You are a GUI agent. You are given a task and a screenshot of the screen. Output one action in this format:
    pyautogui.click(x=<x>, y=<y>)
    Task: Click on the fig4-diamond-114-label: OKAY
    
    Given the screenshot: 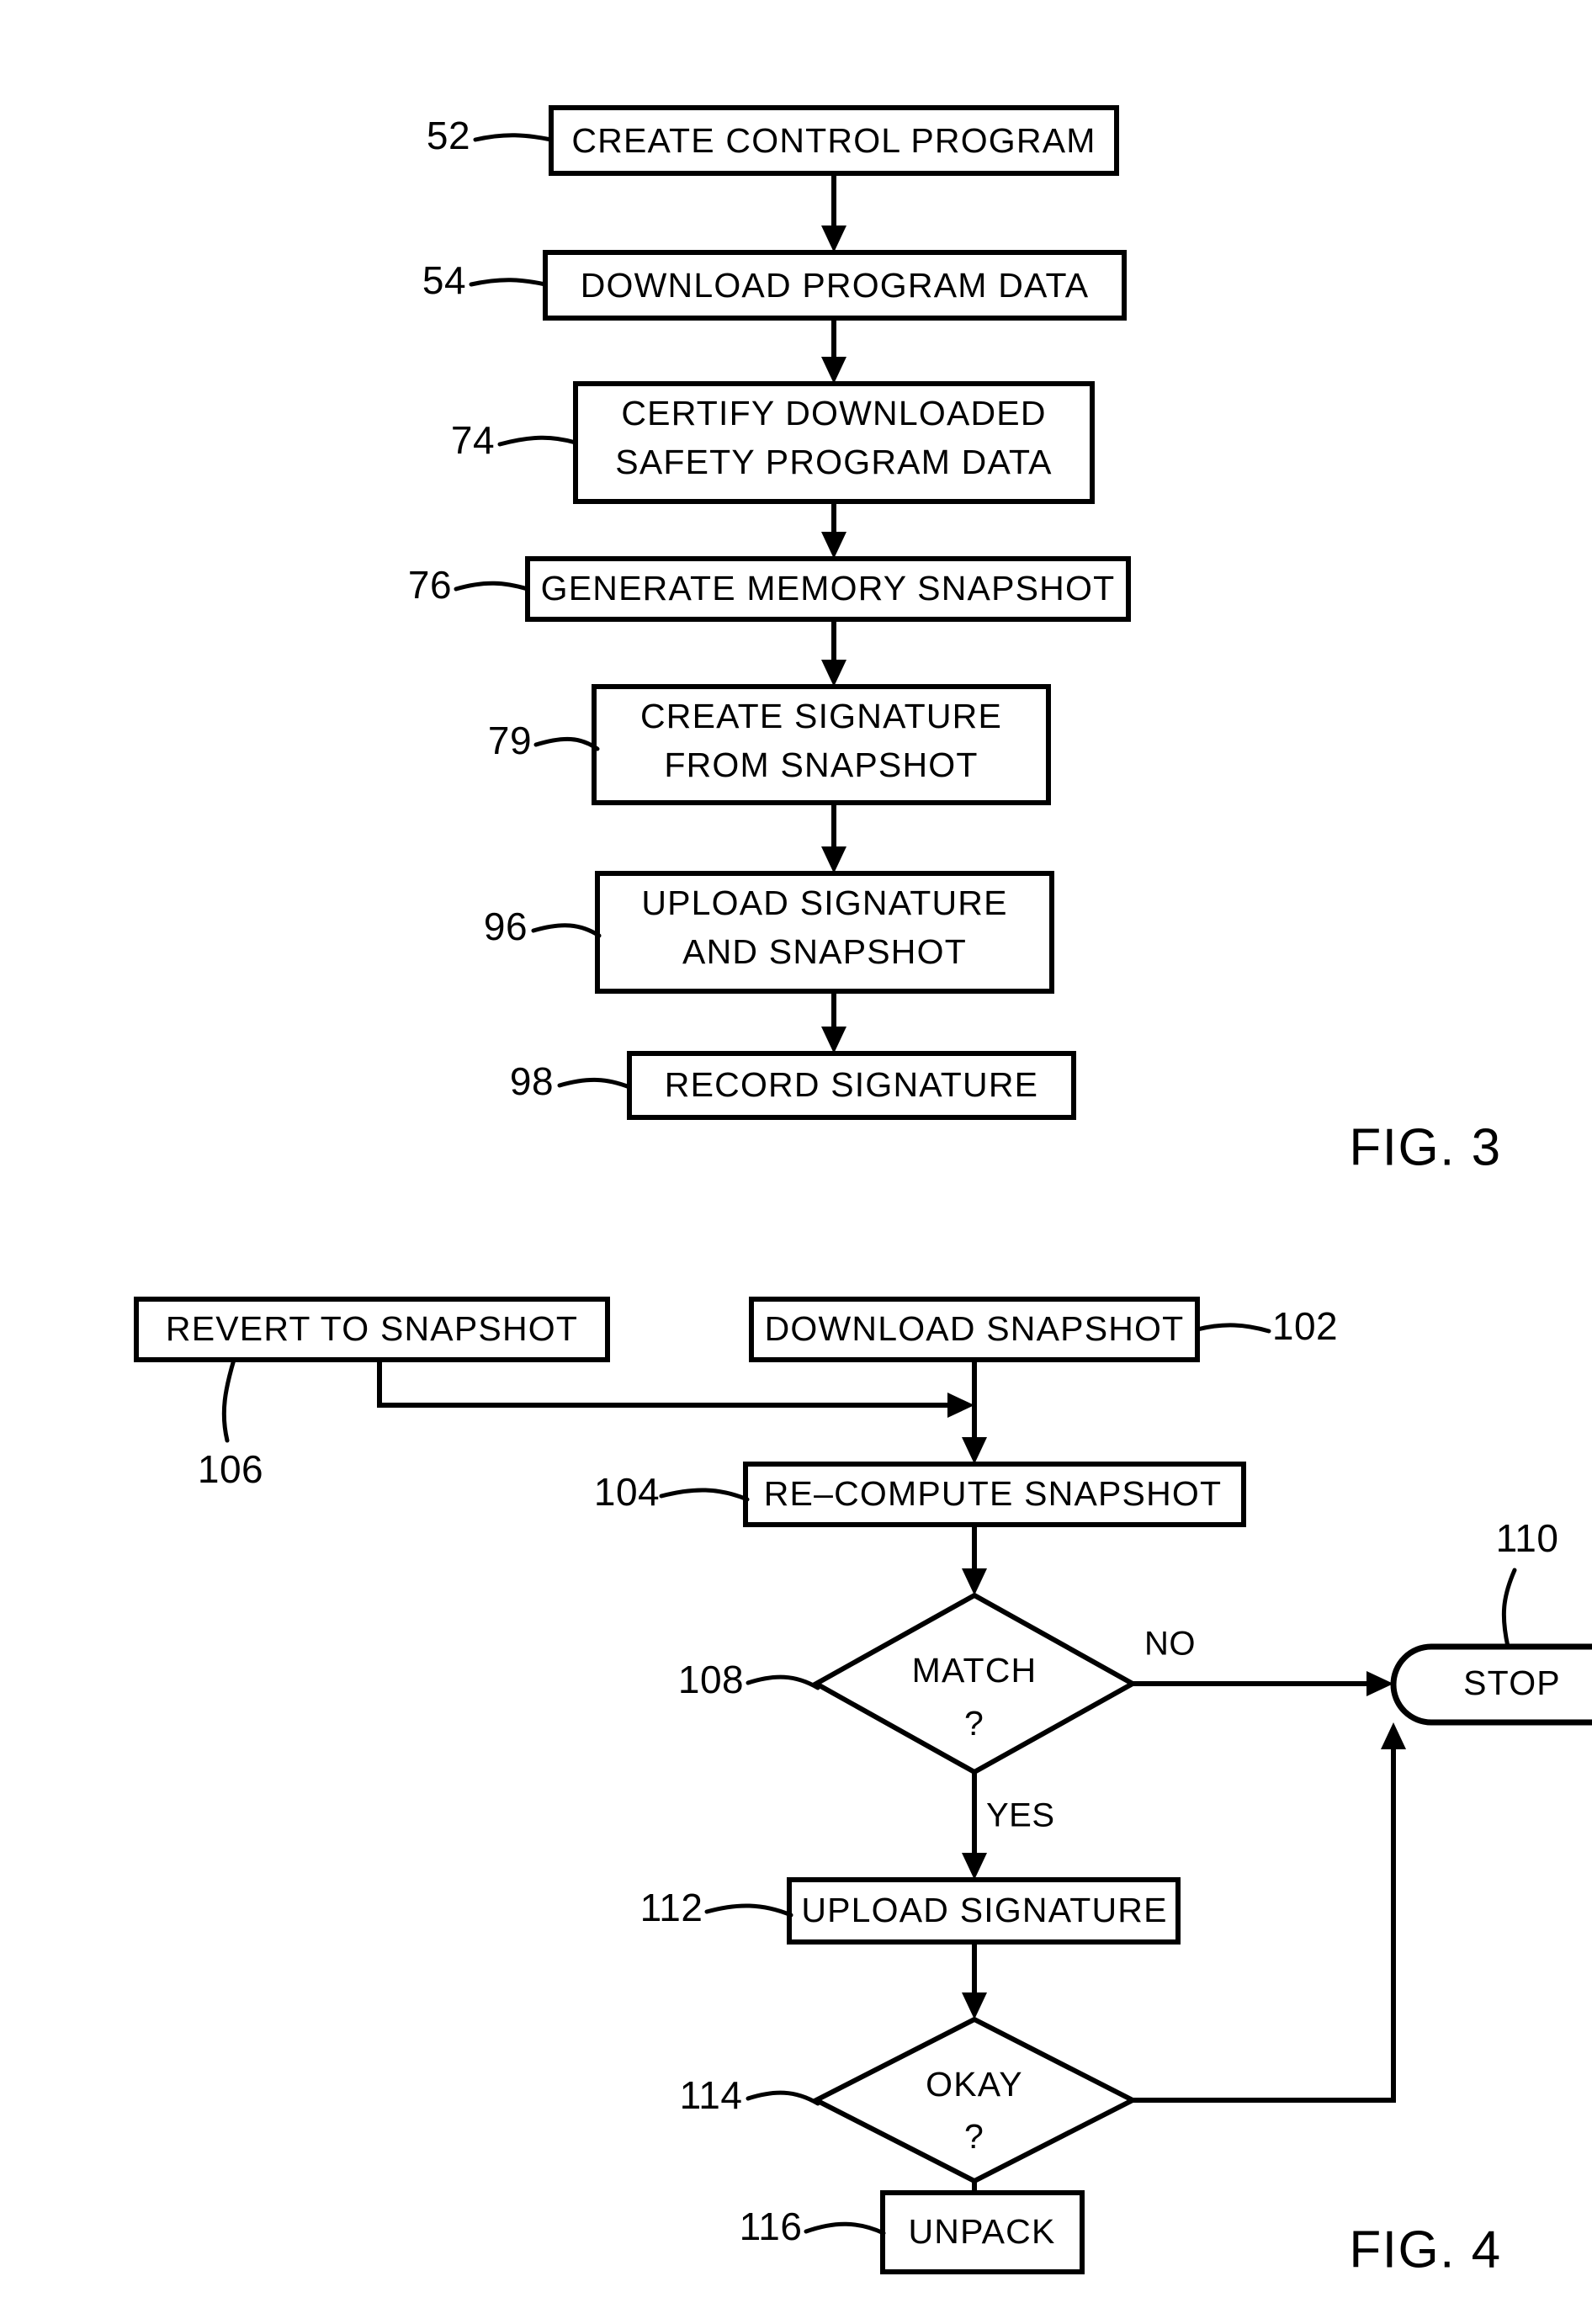 What is the action you would take?
    pyautogui.click(x=974, y=2084)
    